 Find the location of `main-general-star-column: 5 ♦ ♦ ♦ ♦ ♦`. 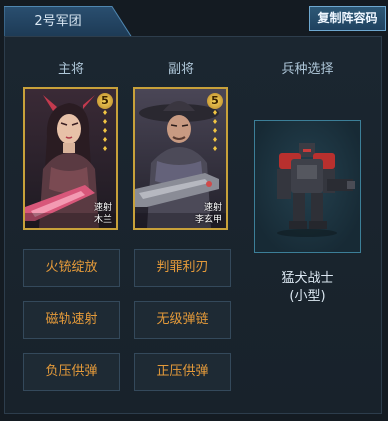

main-general-star-column: 5 ♦ ♦ ♦ ♦ ♦ is located at coordinates (105, 123).